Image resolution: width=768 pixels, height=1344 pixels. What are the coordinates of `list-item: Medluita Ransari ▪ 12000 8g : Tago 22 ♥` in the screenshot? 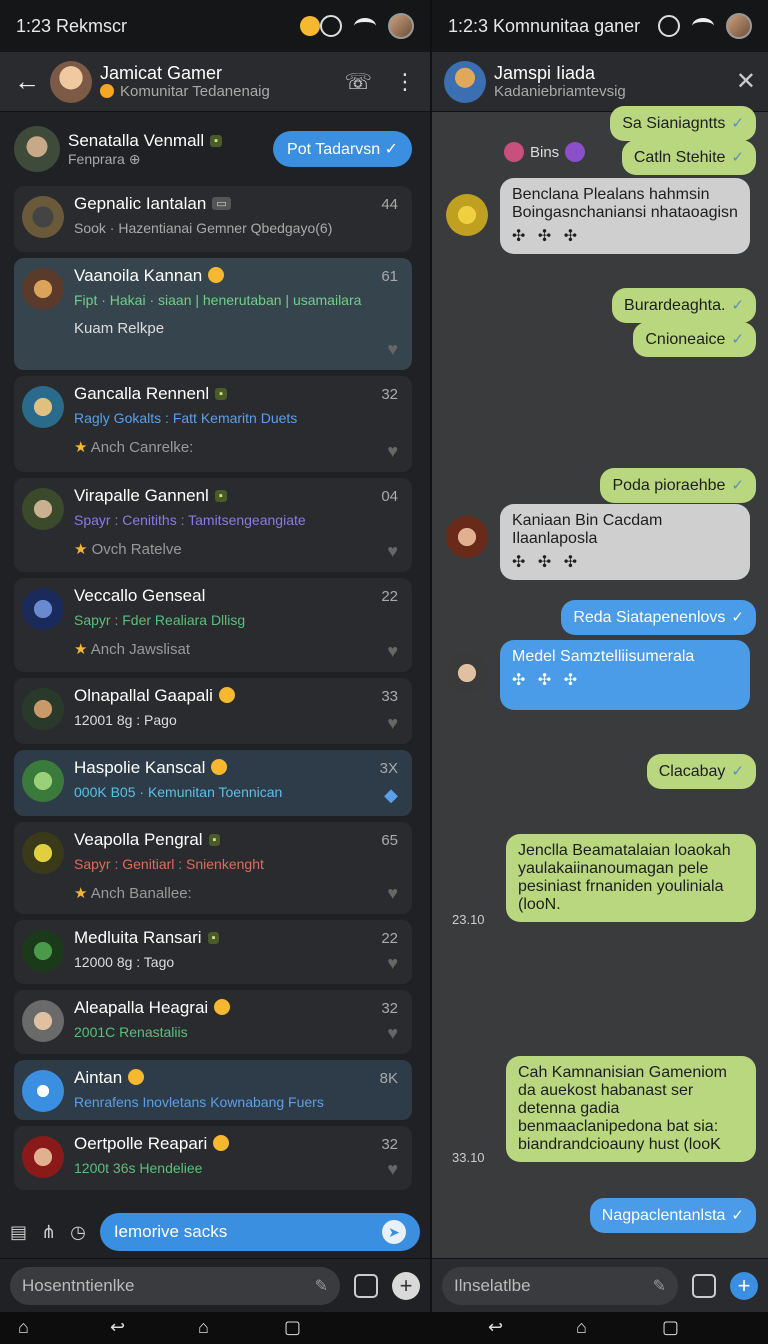 It's located at (213, 952).